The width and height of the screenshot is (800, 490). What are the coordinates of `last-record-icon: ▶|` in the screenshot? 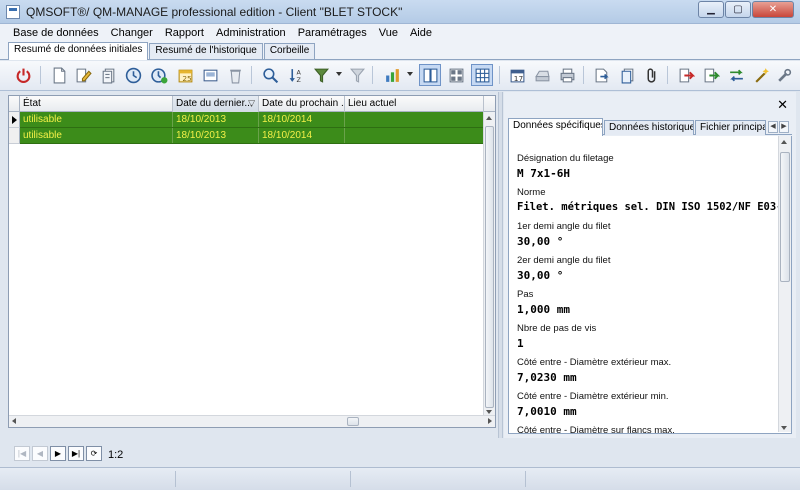 It's located at (76, 453).